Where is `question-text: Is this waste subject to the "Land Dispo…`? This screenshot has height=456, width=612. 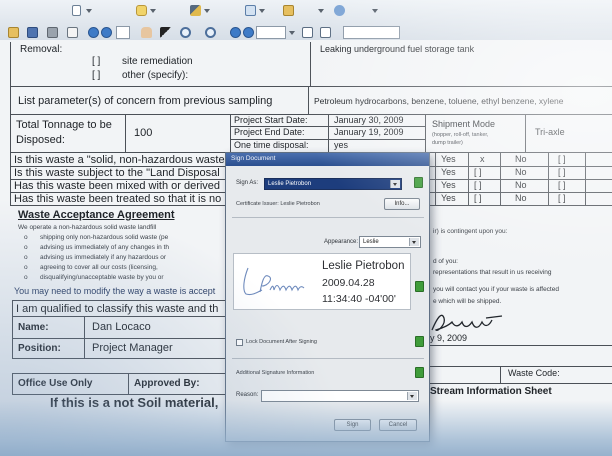
question-text: Is this waste subject to the "Land Dispo… is located at coordinates (117, 173).